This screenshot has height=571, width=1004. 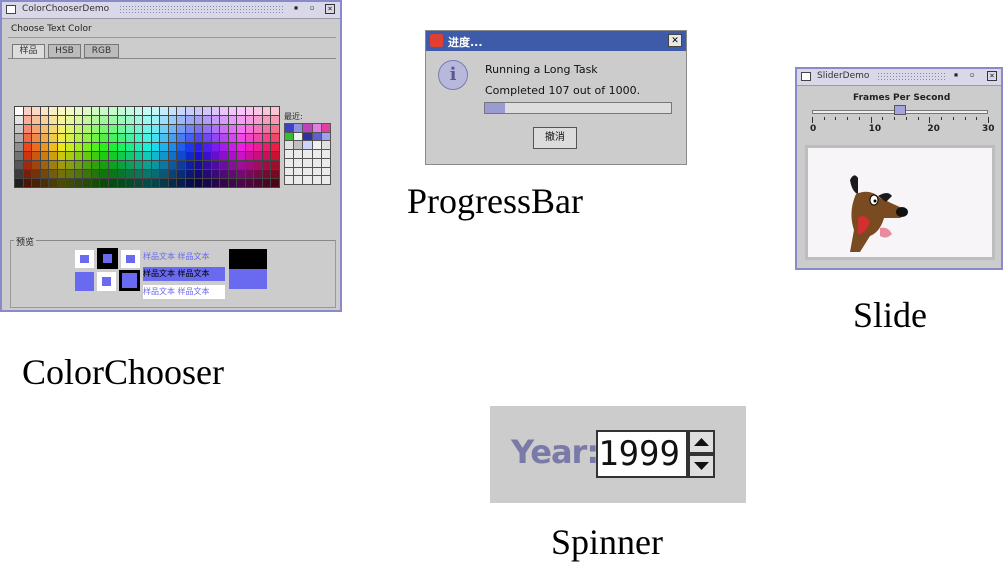 What do you see at coordinates (956, 76) in the screenshot?
I see `iconify-icon: ▪` at bounding box center [956, 76].